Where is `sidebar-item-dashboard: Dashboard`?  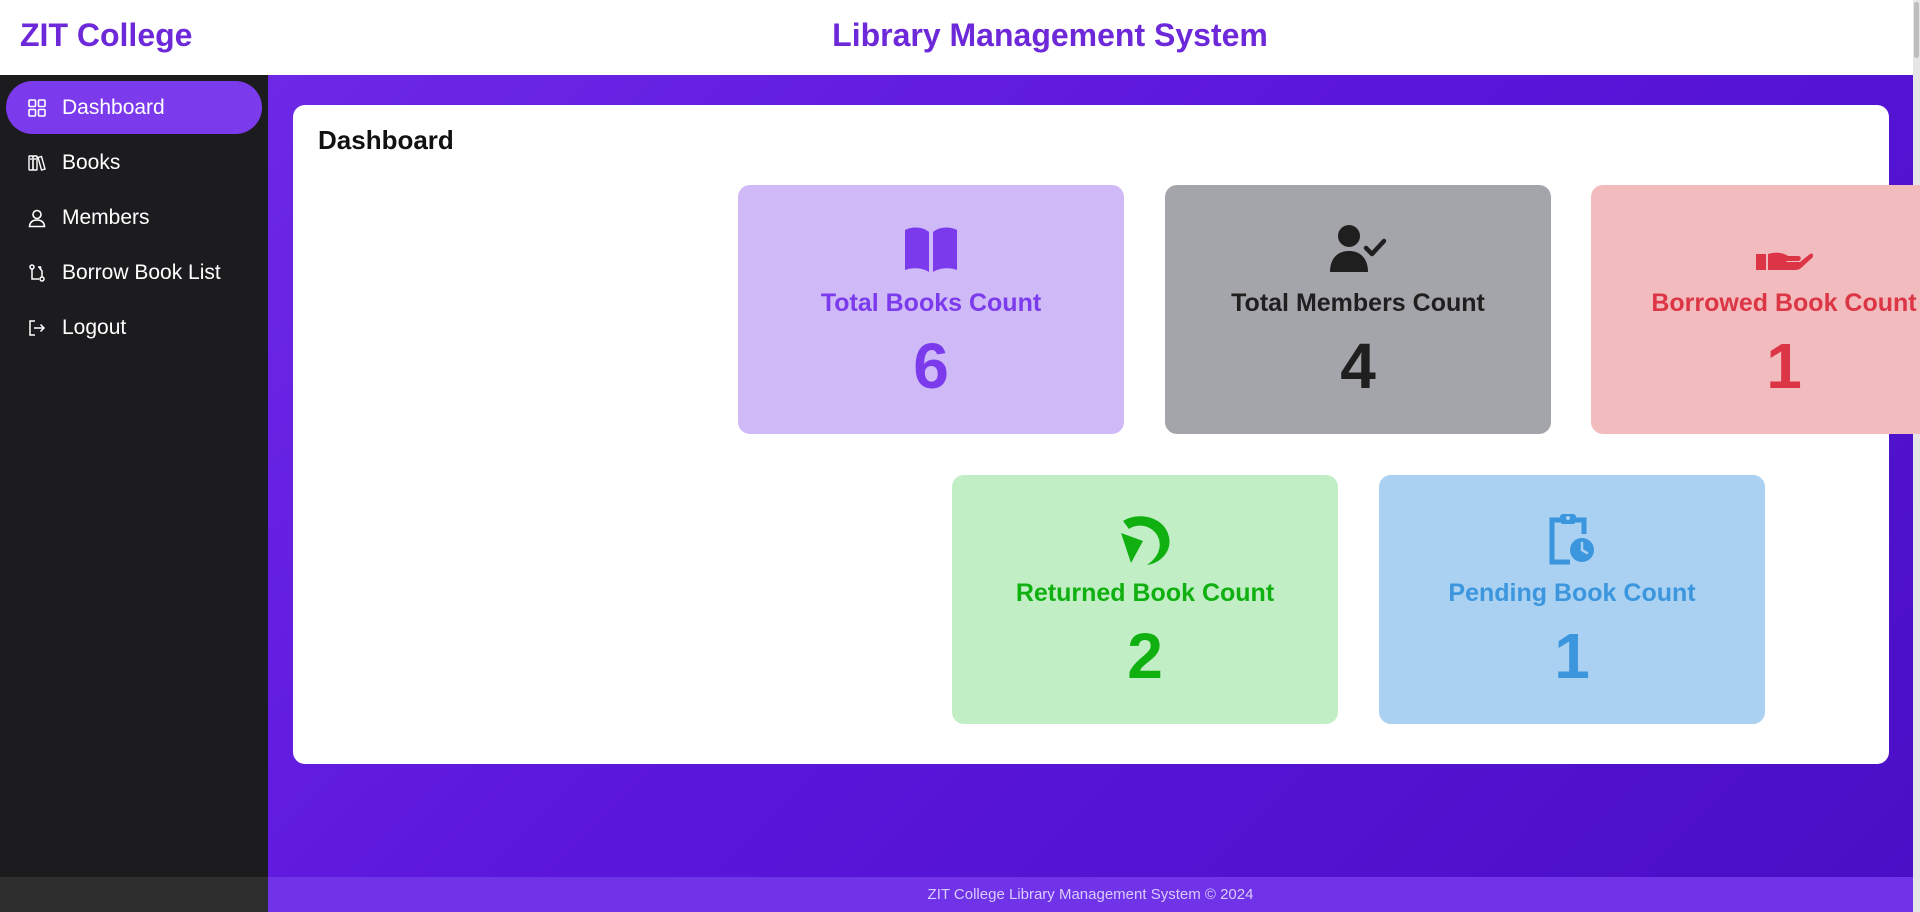
sidebar-item-dashboard: Dashboard is located at coordinates (134, 107).